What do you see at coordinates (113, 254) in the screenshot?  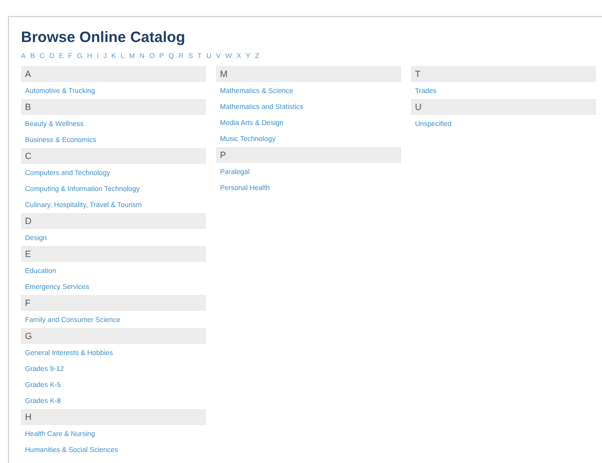 I see `letter-header: E` at bounding box center [113, 254].